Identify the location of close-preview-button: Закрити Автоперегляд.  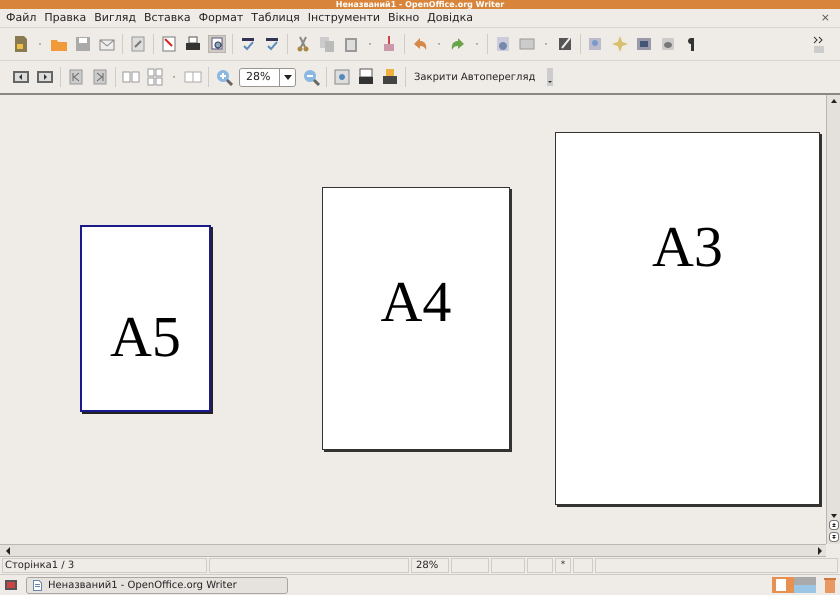
(475, 77).